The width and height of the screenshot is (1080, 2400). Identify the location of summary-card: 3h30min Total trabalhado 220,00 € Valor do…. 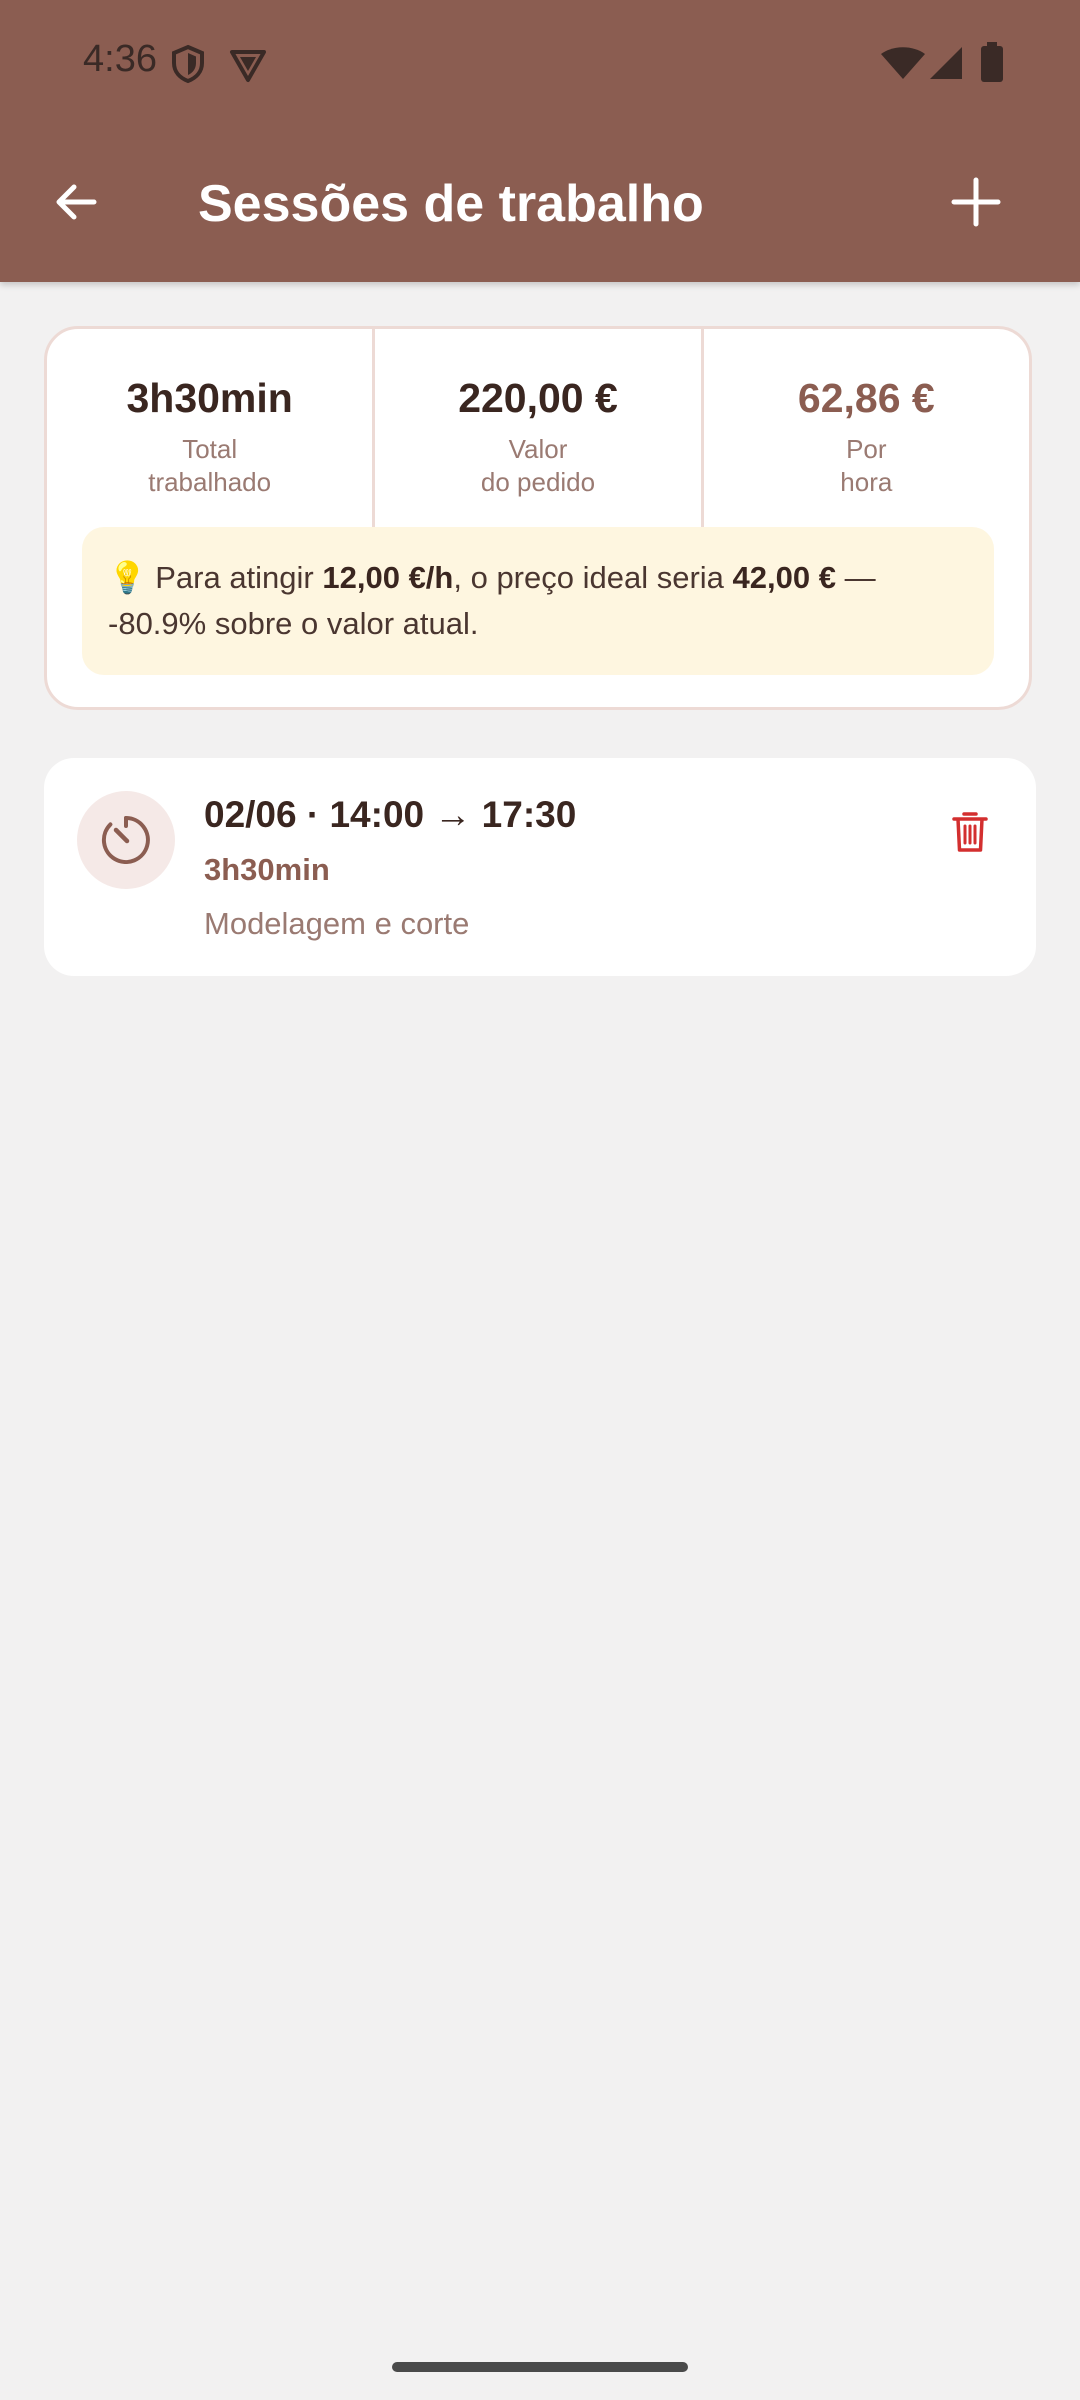
(538, 518).